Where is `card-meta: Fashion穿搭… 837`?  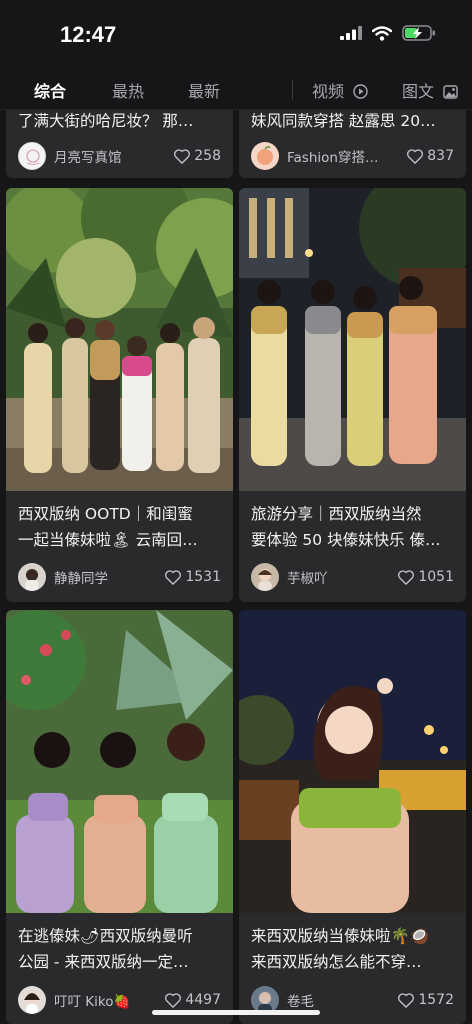
card-meta: Fashion穿搭… 837 is located at coordinates (352, 156).